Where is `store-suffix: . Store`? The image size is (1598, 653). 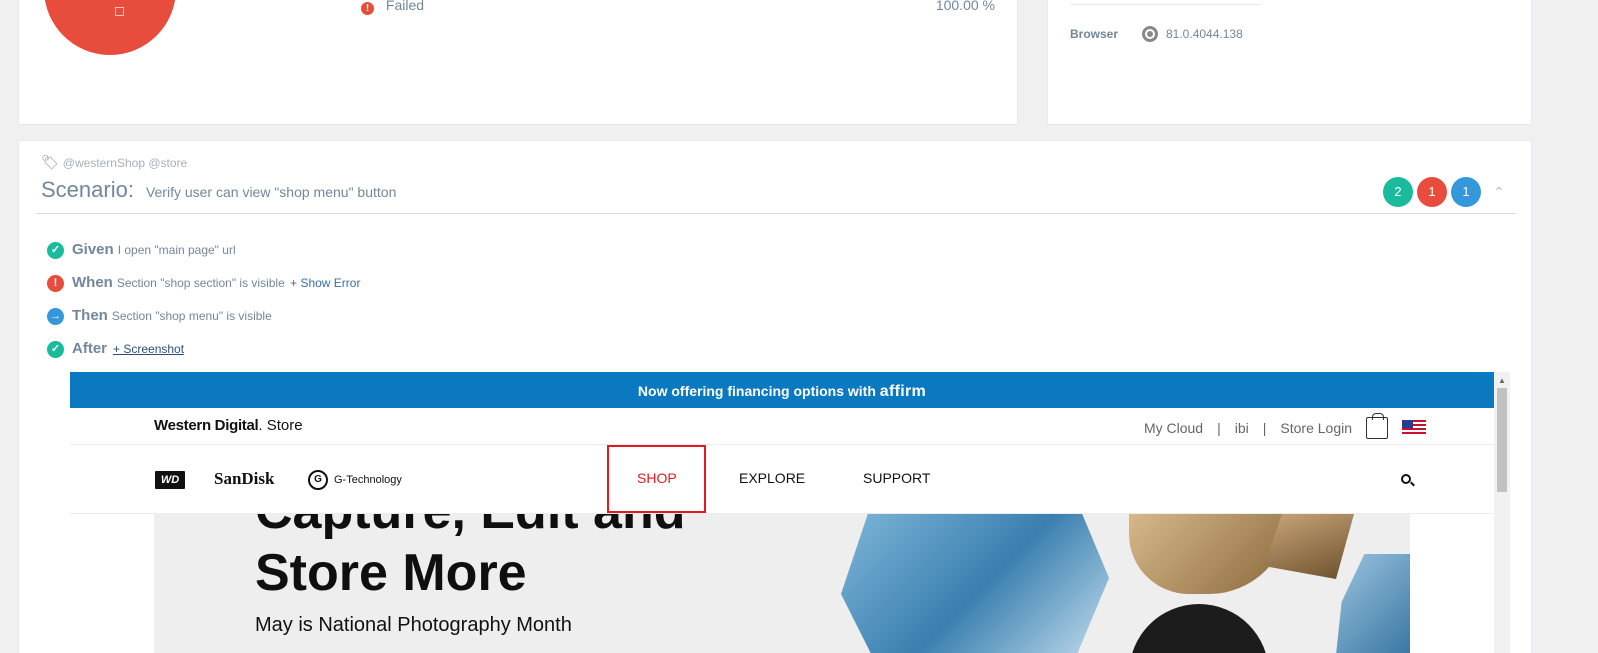 store-suffix: . Store is located at coordinates (280, 425).